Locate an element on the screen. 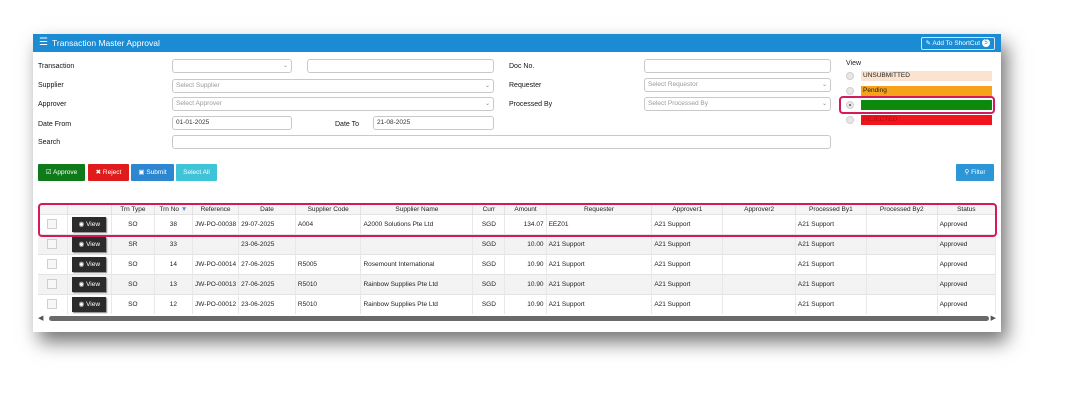 Image resolution: width=1070 pixels, height=400 pixels. processed-by-placeholder: Select Processed By is located at coordinates (678, 103).